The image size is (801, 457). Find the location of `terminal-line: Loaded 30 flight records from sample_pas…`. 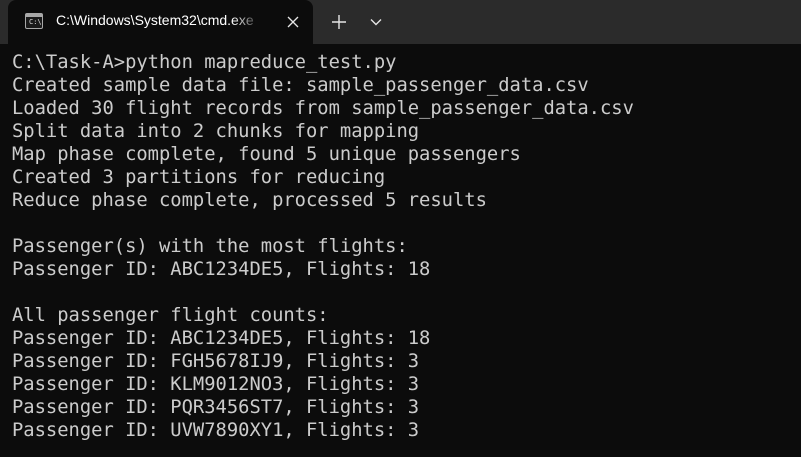

terminal-line: Loaded 30 flight records from sample_pas… is located at coordinates (323, 108).